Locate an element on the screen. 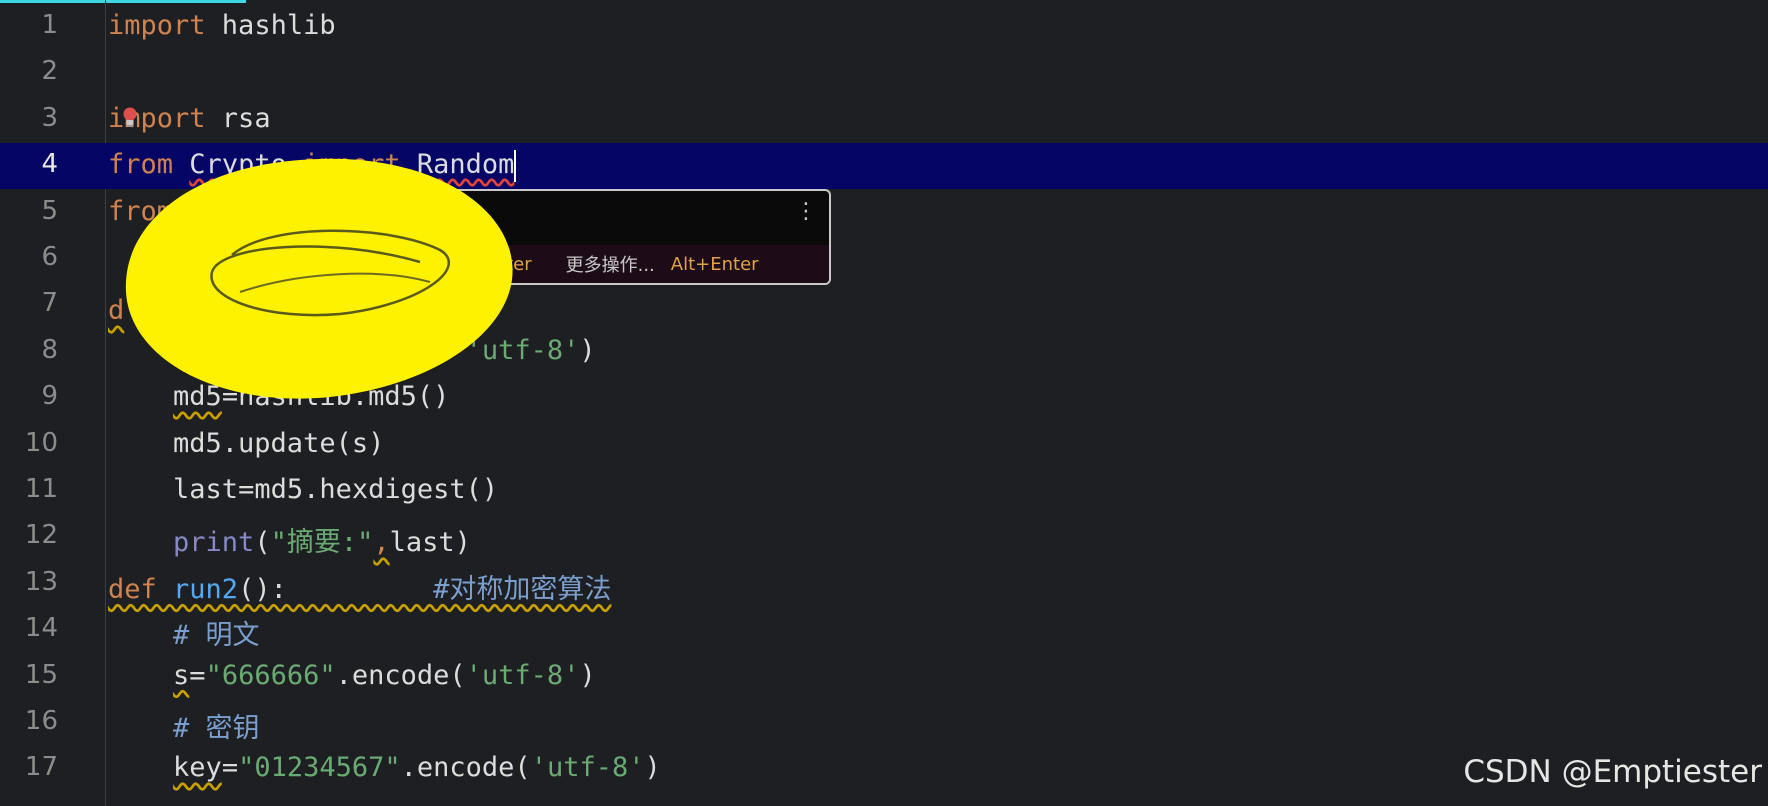  code-token: md5 is located at coordinates (197, 397).